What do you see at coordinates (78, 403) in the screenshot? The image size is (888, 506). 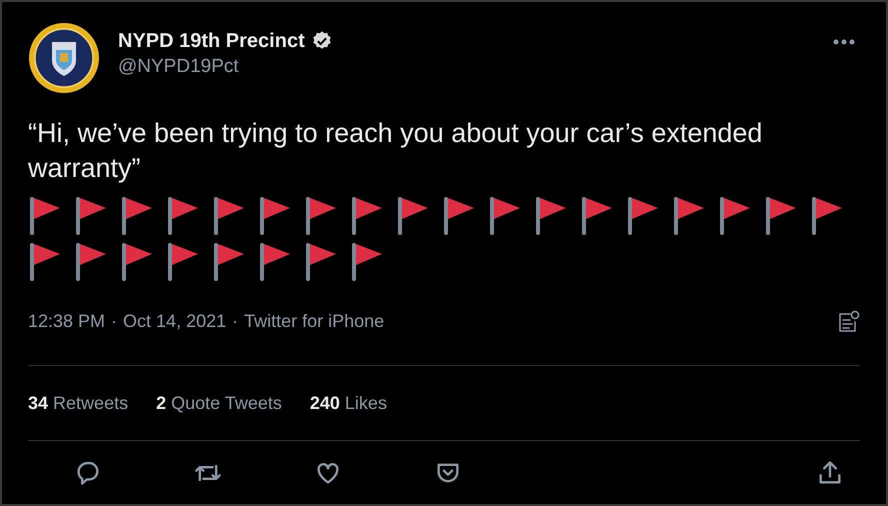 I see `engagement-count: 34 Retweets` at bounding box center [78, 403].